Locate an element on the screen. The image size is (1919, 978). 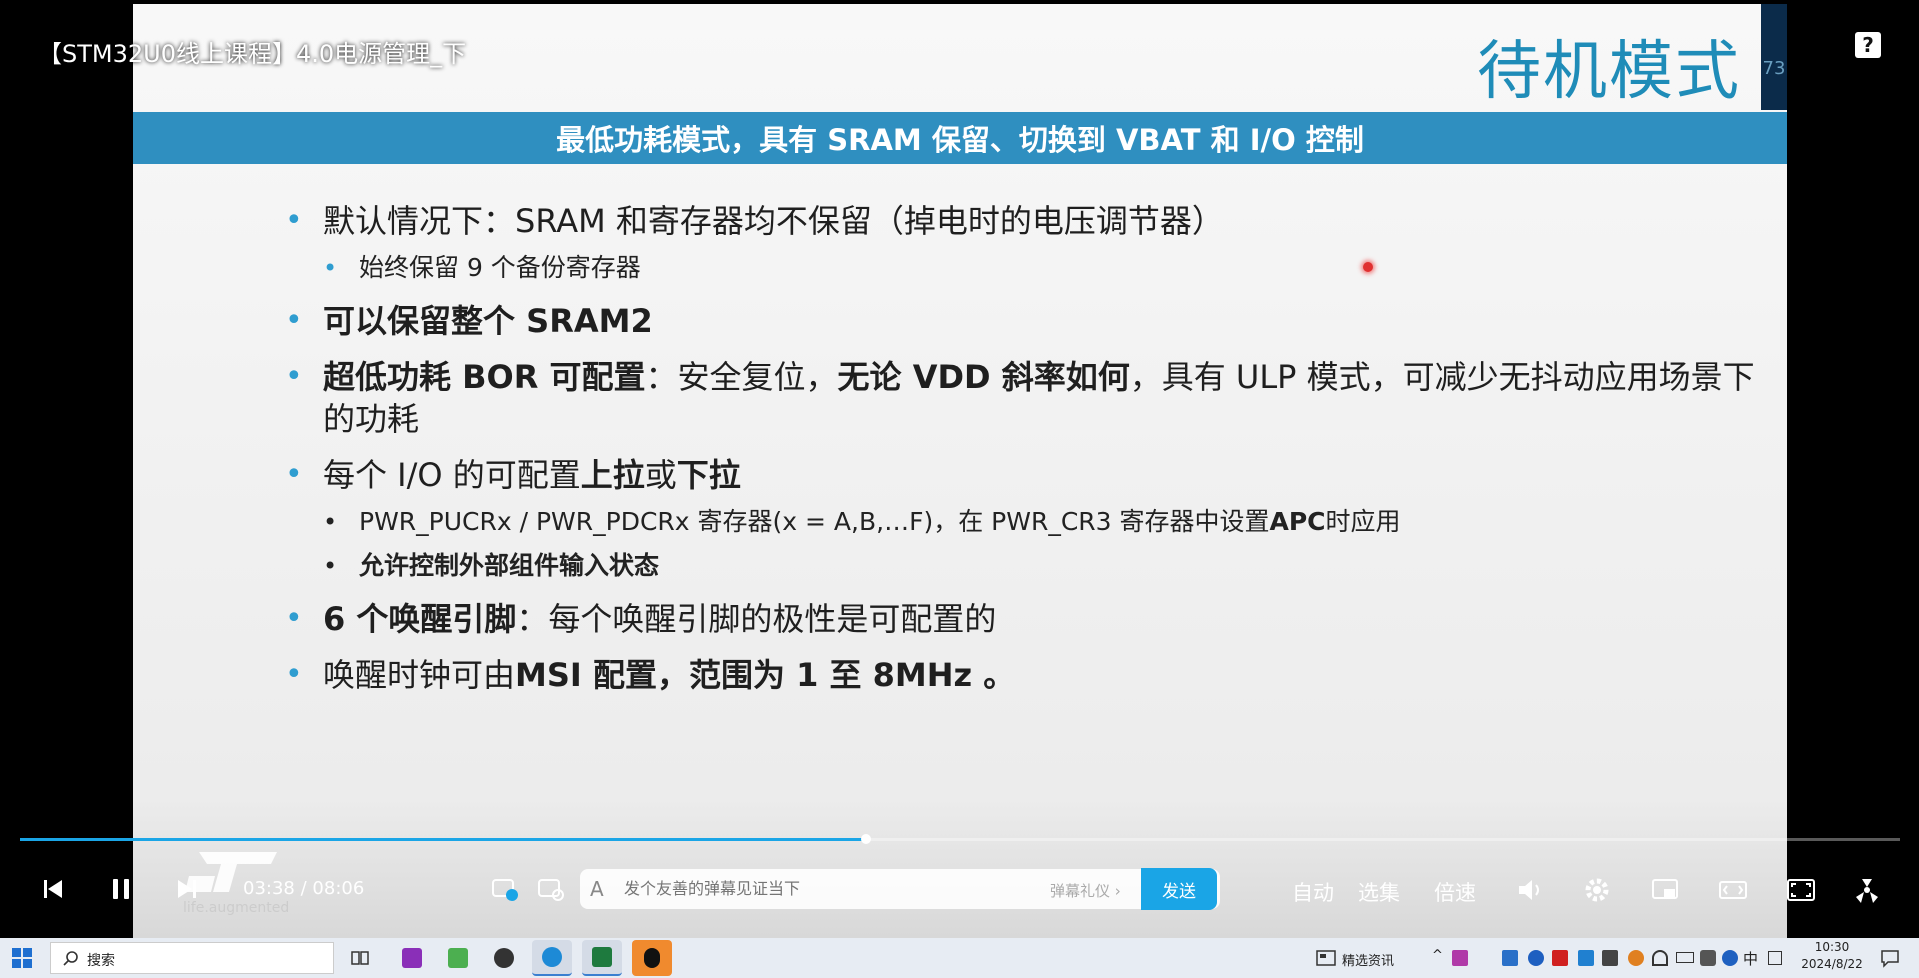
episodes-button: 选集 is located at coordinates (1379, 892).